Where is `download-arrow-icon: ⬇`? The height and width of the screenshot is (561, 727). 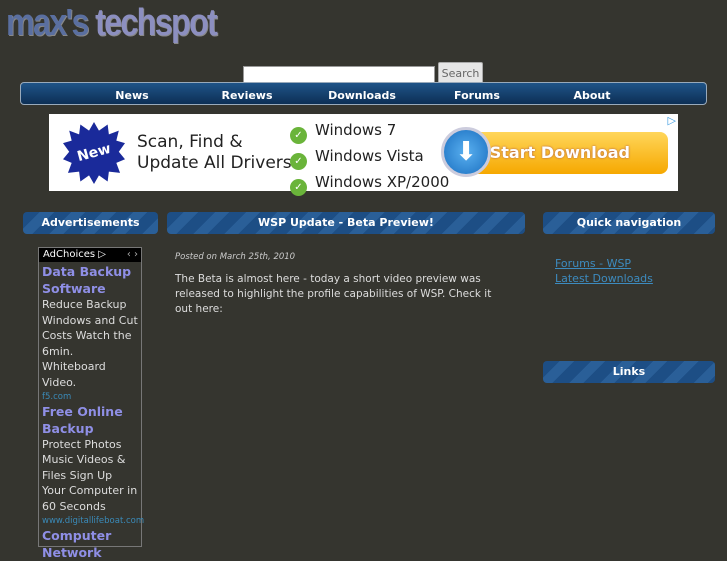 download-arrow-icon: ⬇ is located at coordinates (466, 152).